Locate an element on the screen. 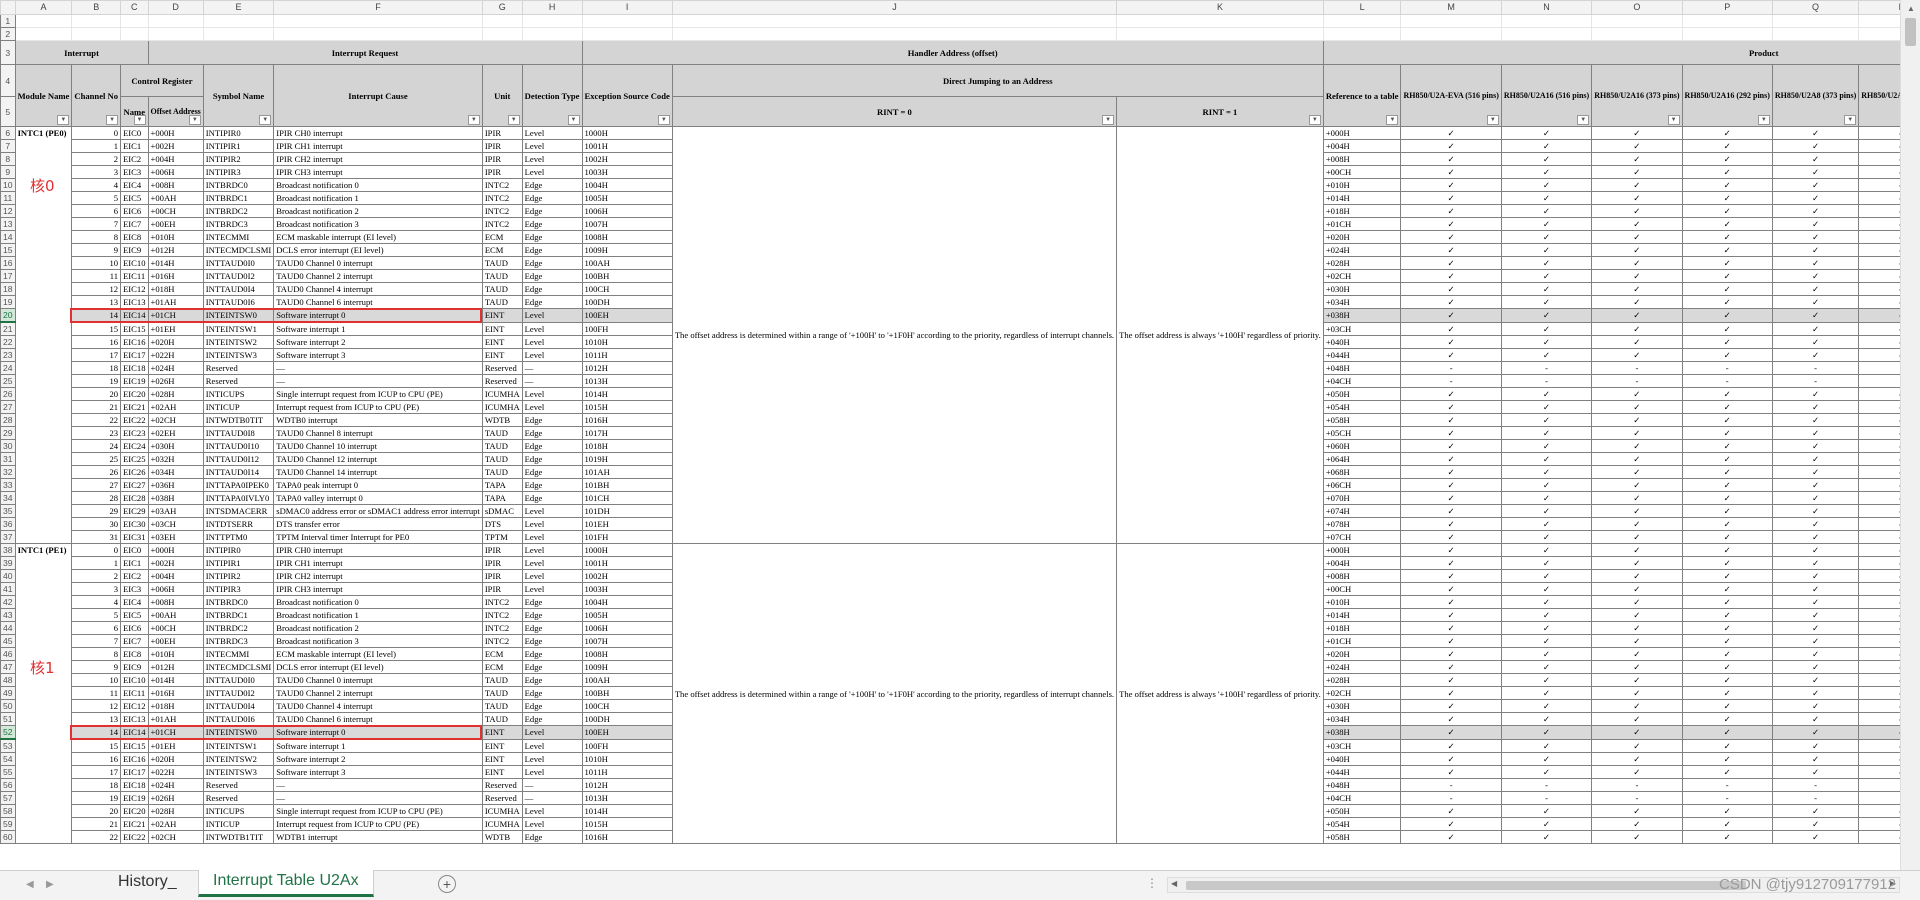 The width and height of the screenshot is (1920, 900). row-number: 58 is located at coordinates (8, 811).